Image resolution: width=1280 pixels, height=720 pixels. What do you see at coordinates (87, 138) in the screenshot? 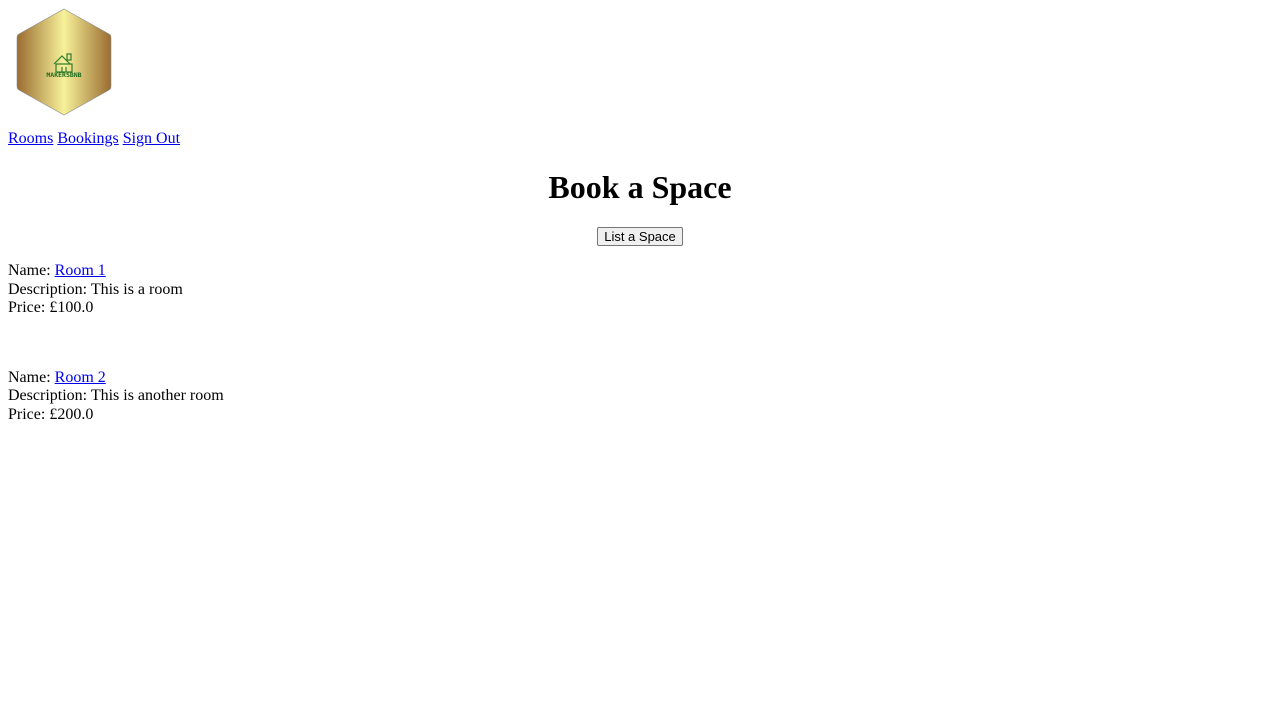
I see `nav-bookings-link: Bookings` at bounding box center [87, 138].